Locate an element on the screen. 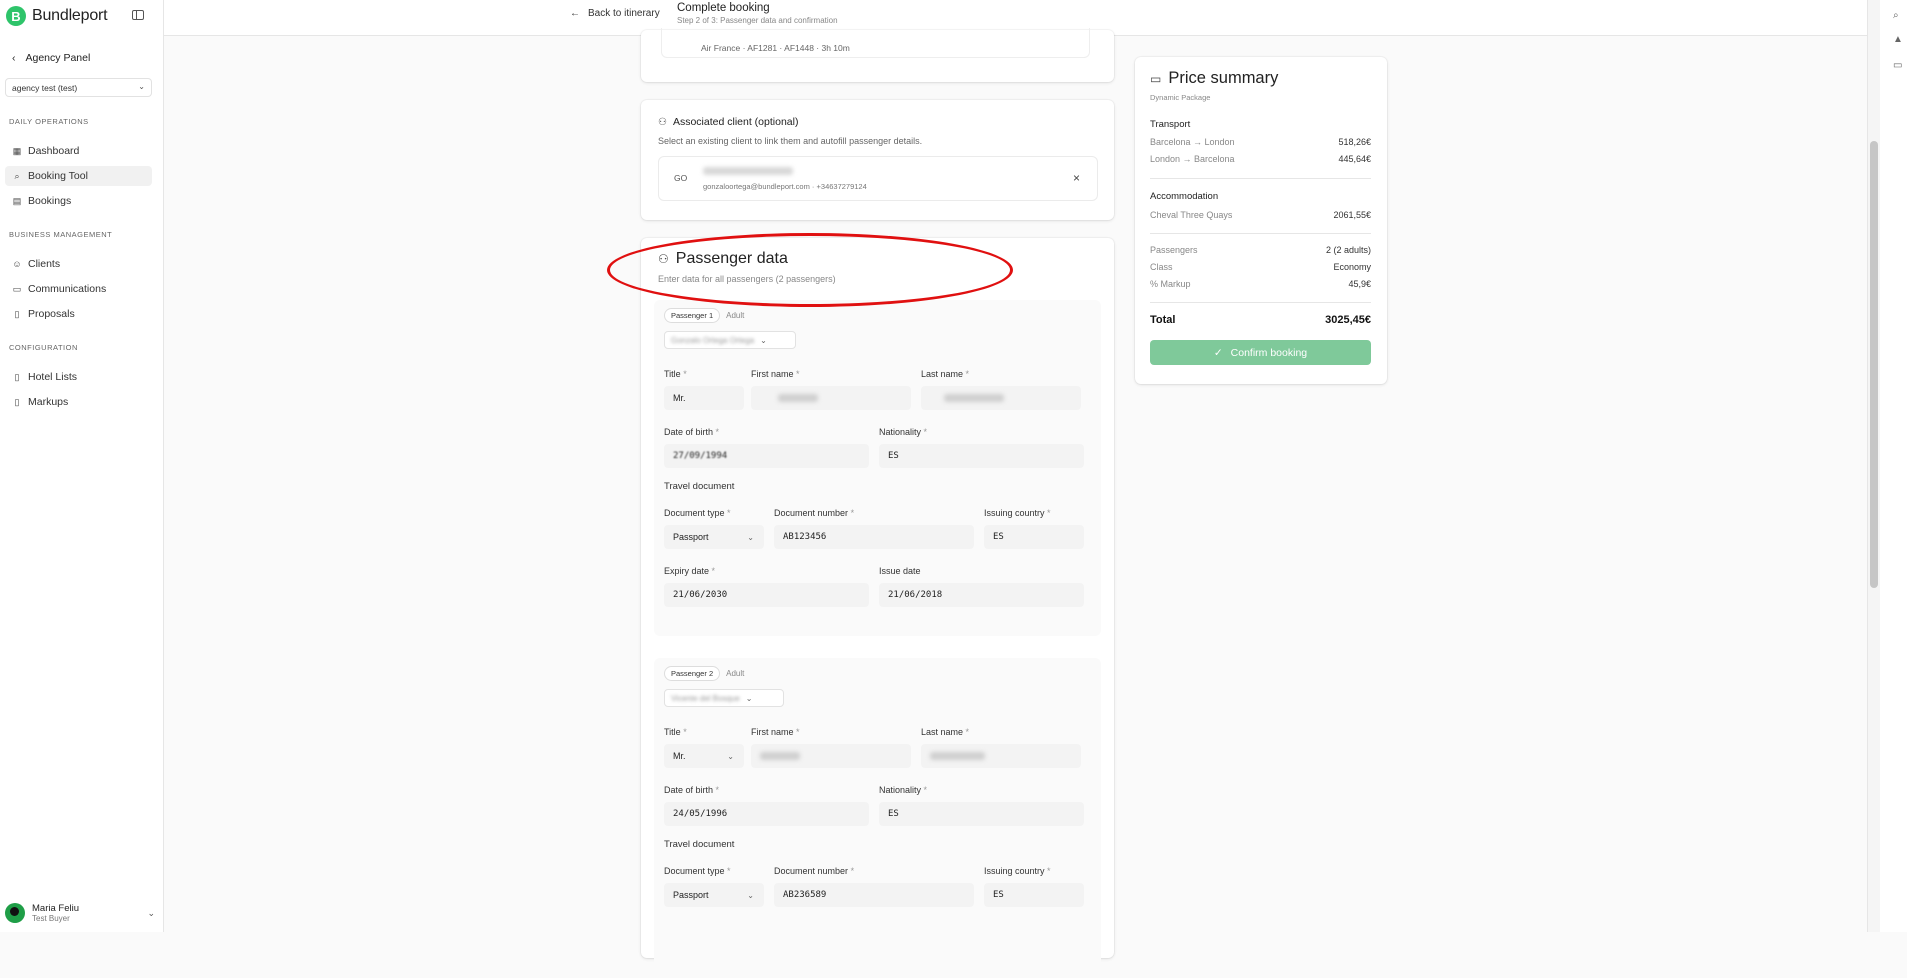 The height and width of the screenshot is (978, 1907). sidebar-item-booking-tool: ⌕ Booking Tool is located at coordinates (78, 176).